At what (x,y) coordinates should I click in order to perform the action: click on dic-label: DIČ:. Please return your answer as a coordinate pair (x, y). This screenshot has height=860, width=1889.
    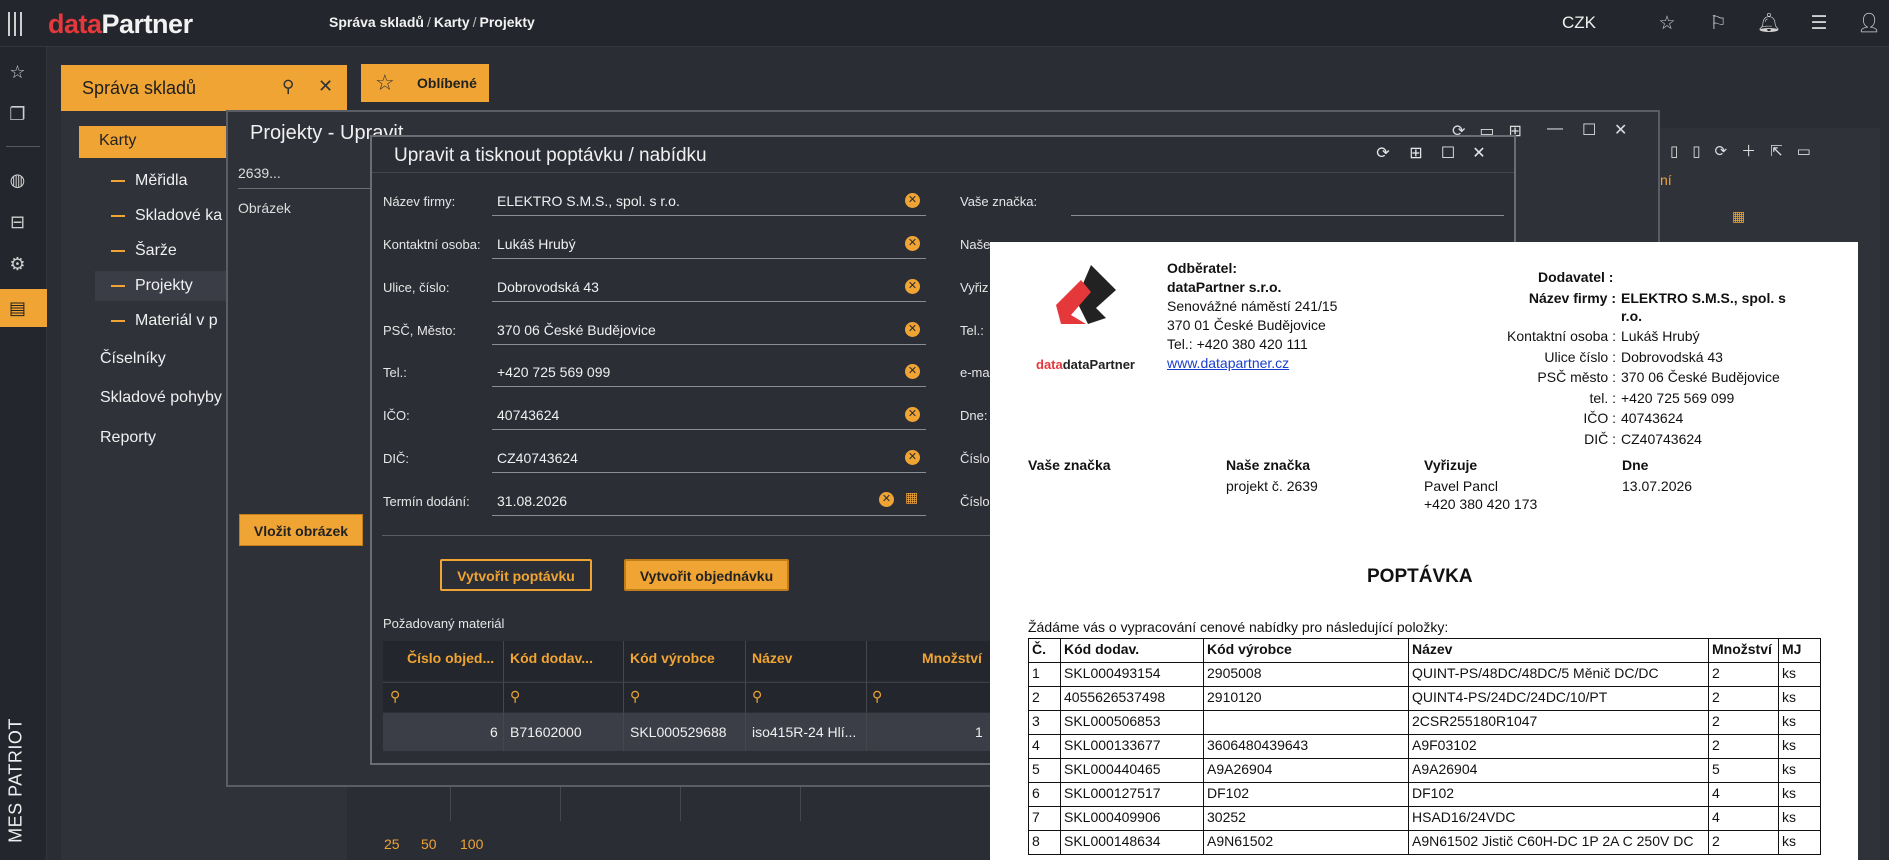
    Looking at the image, I should click on (396, 458).